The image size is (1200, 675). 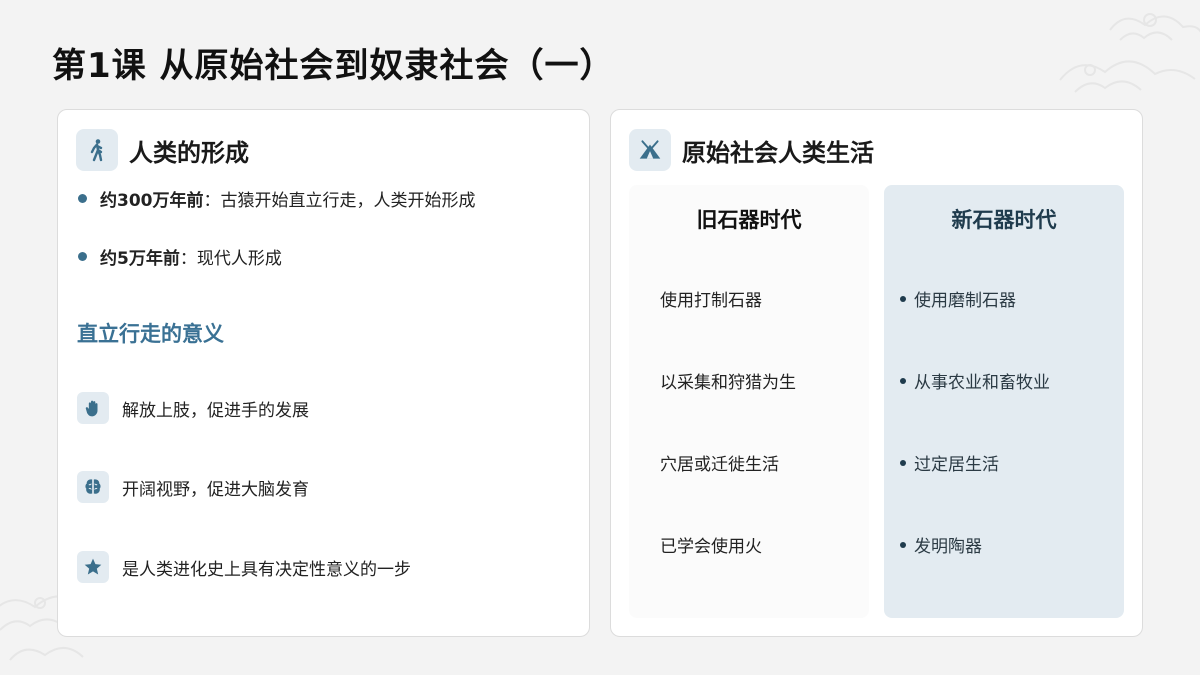 What do you see at coordinates (650, 150) in the screenshot?
I see `tent-icon` at bounding box center [650, 150].